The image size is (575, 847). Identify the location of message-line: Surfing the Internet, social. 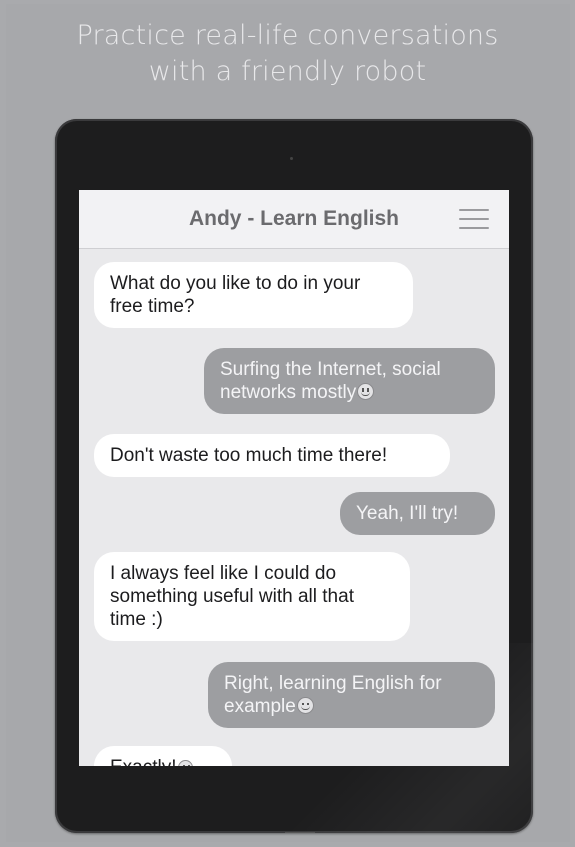
(330, 369).